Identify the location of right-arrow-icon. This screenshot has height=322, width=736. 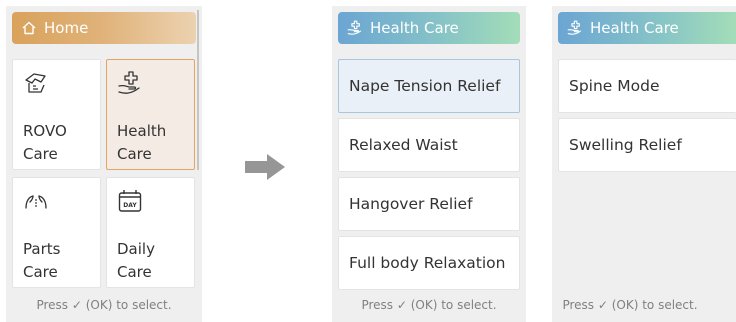
(265, 167).